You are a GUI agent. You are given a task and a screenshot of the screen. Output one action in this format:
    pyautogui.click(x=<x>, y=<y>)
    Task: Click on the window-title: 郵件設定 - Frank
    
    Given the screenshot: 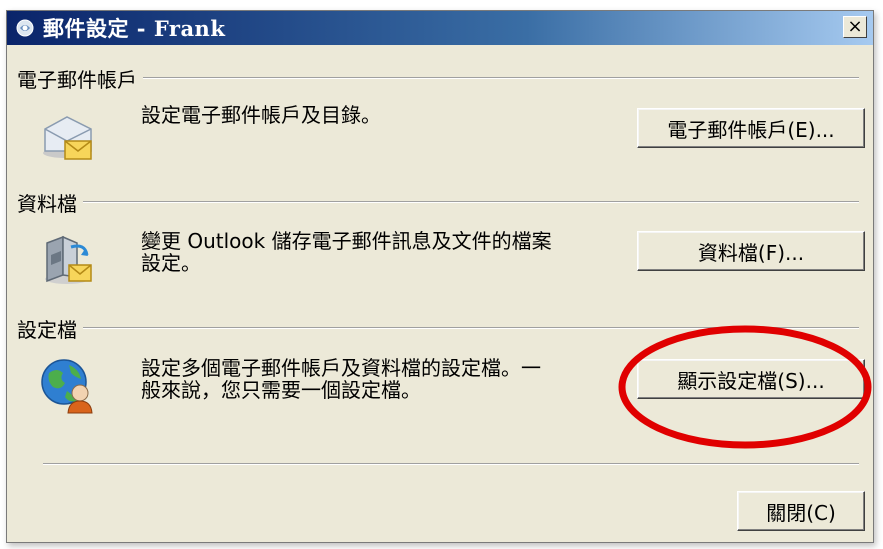 What is the action you would take?
    pyautogui.click(x=134, y=28)
    